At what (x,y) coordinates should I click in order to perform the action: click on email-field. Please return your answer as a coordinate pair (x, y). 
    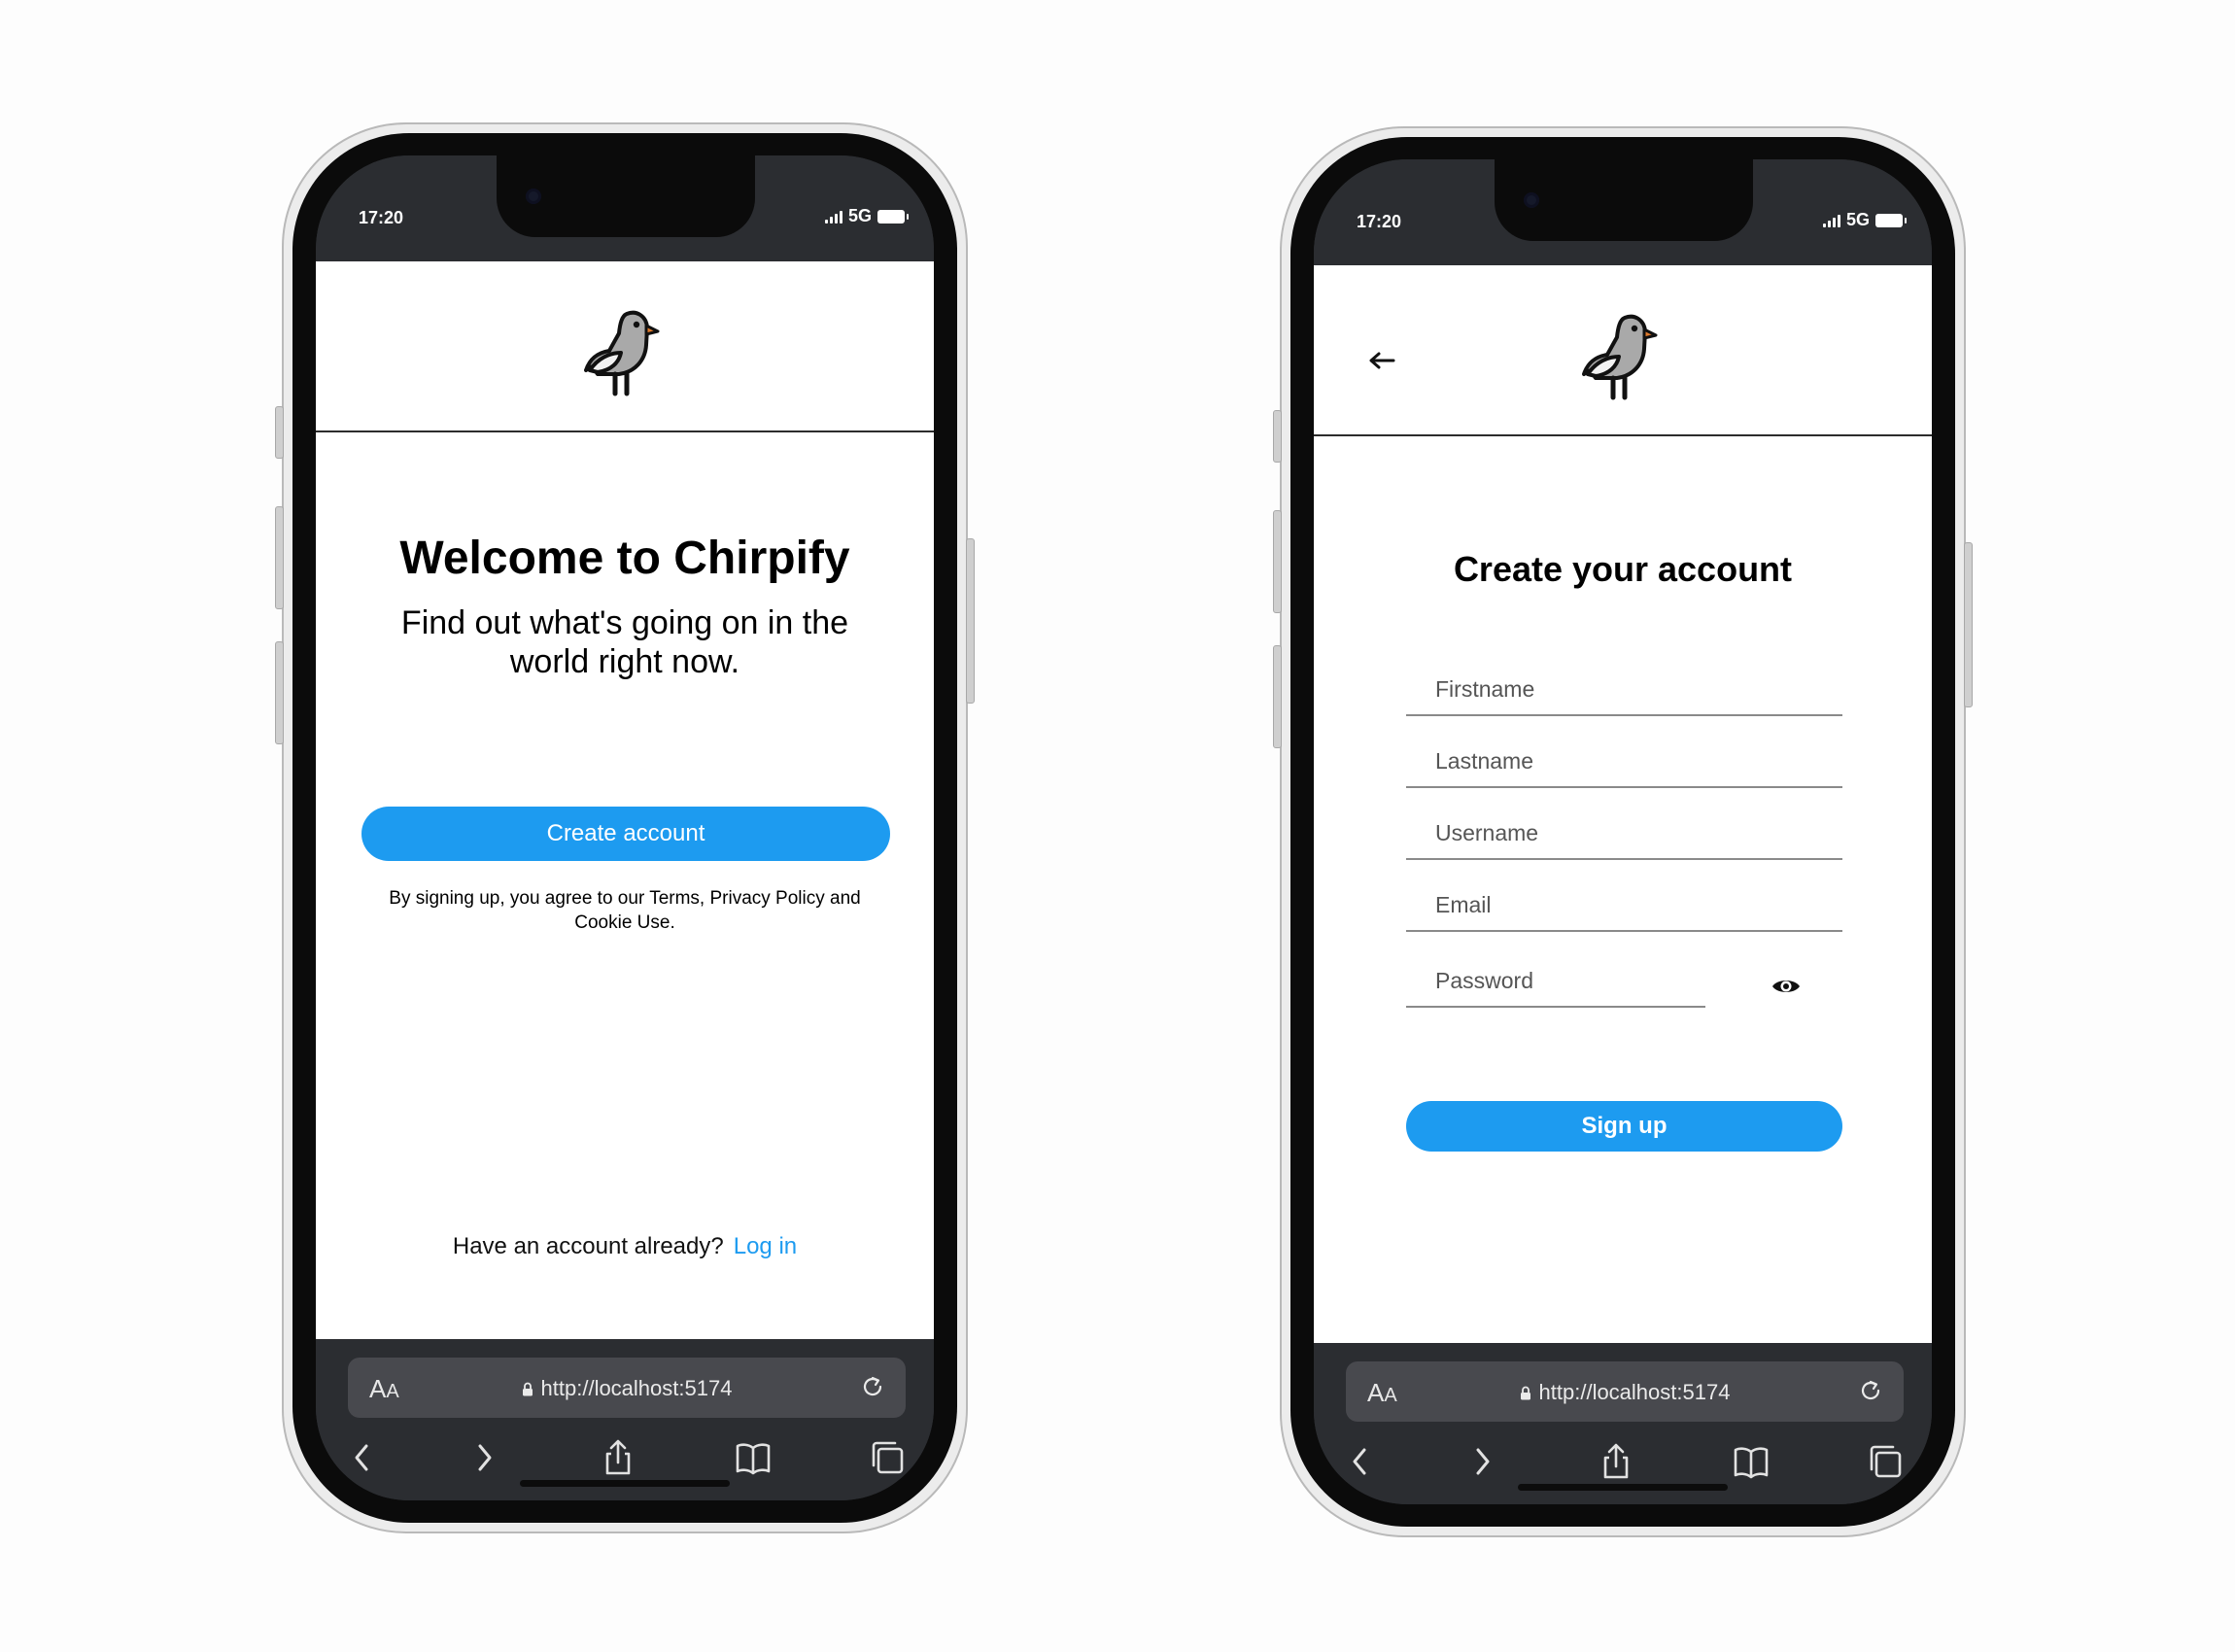
    Looking at the image, I should click on (1624, 906).